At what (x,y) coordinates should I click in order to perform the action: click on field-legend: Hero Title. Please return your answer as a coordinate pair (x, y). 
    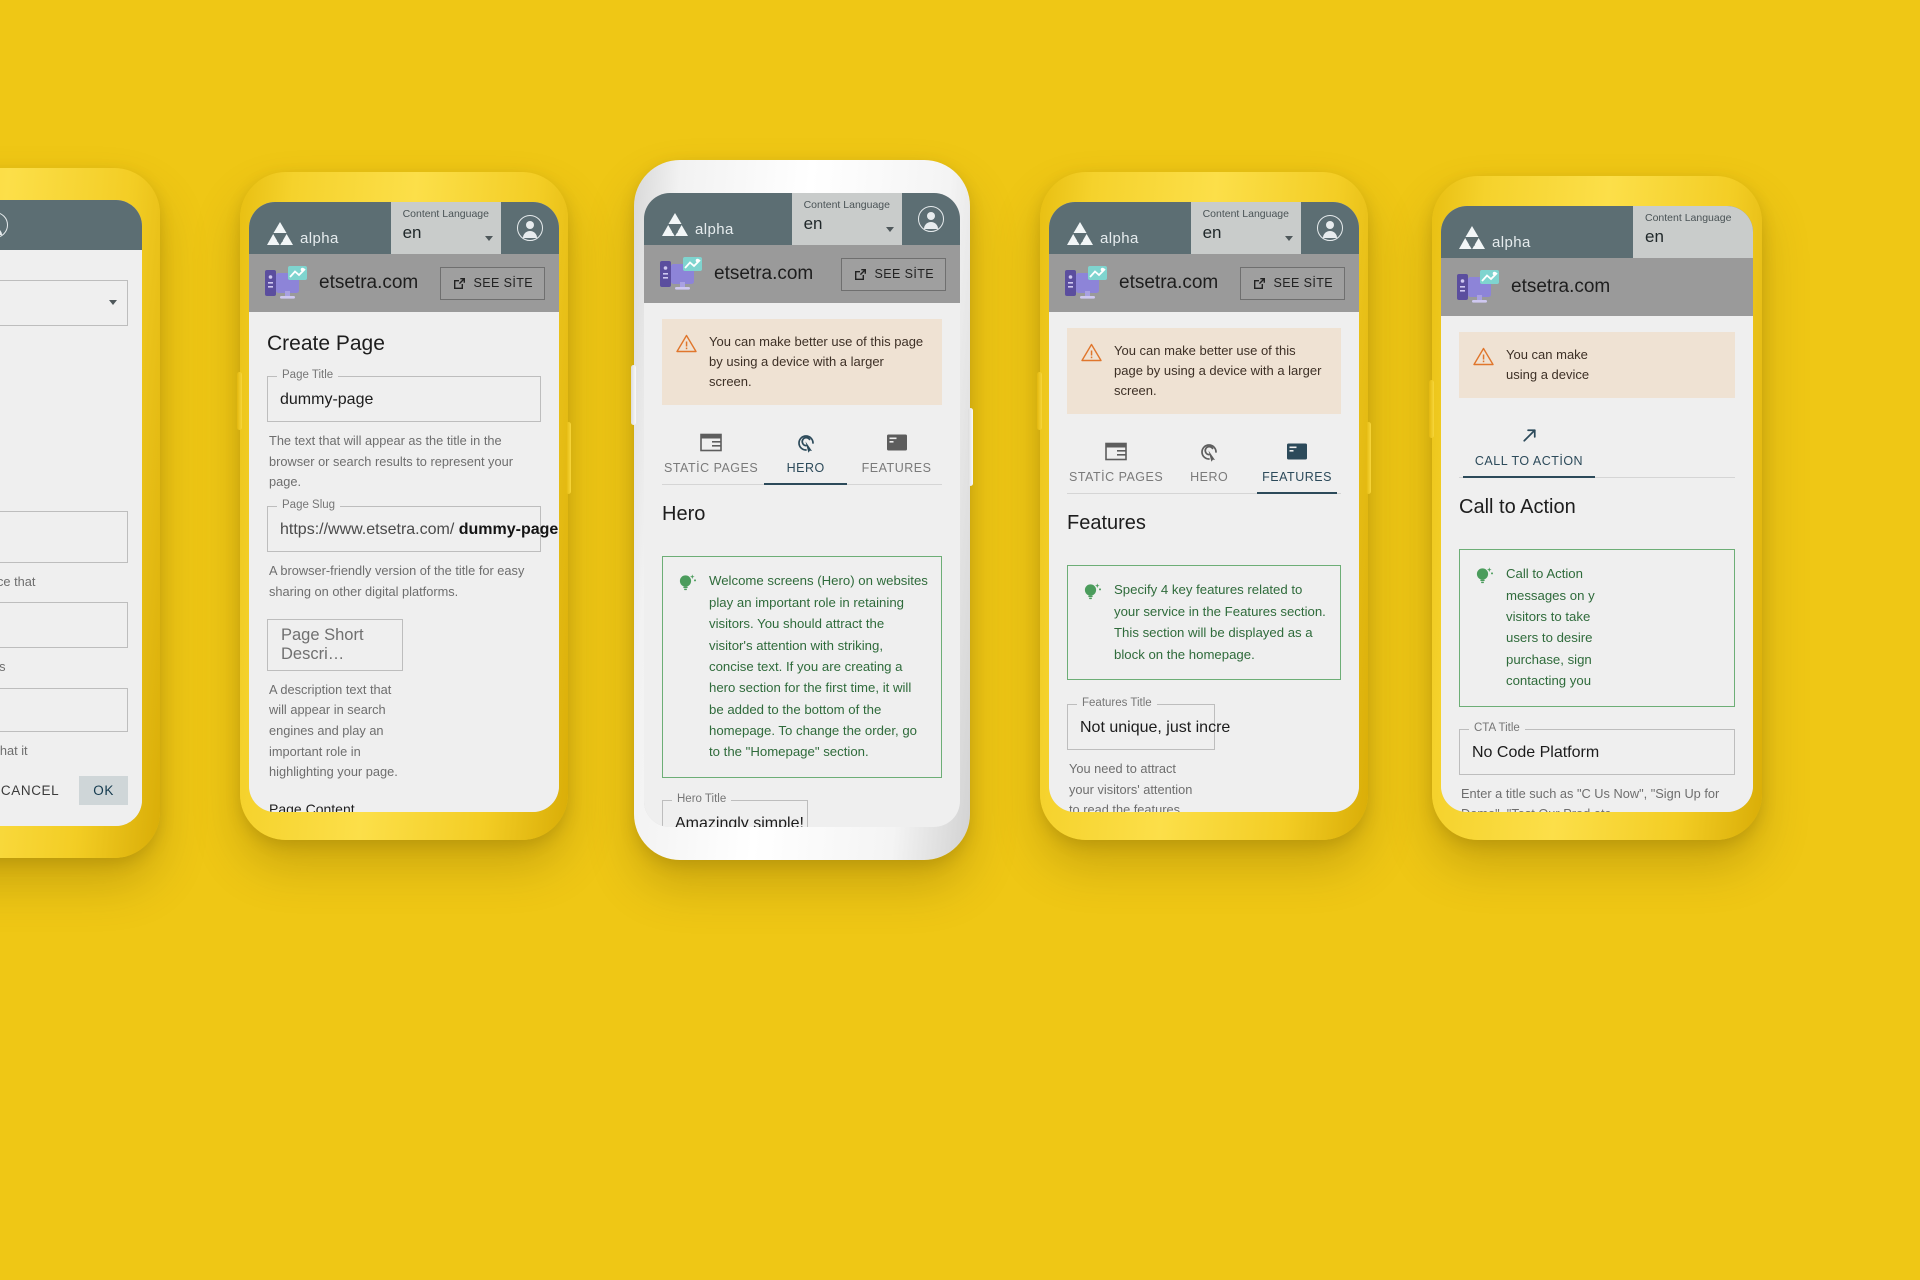
    Looking at the image, I should click on (702, 799).